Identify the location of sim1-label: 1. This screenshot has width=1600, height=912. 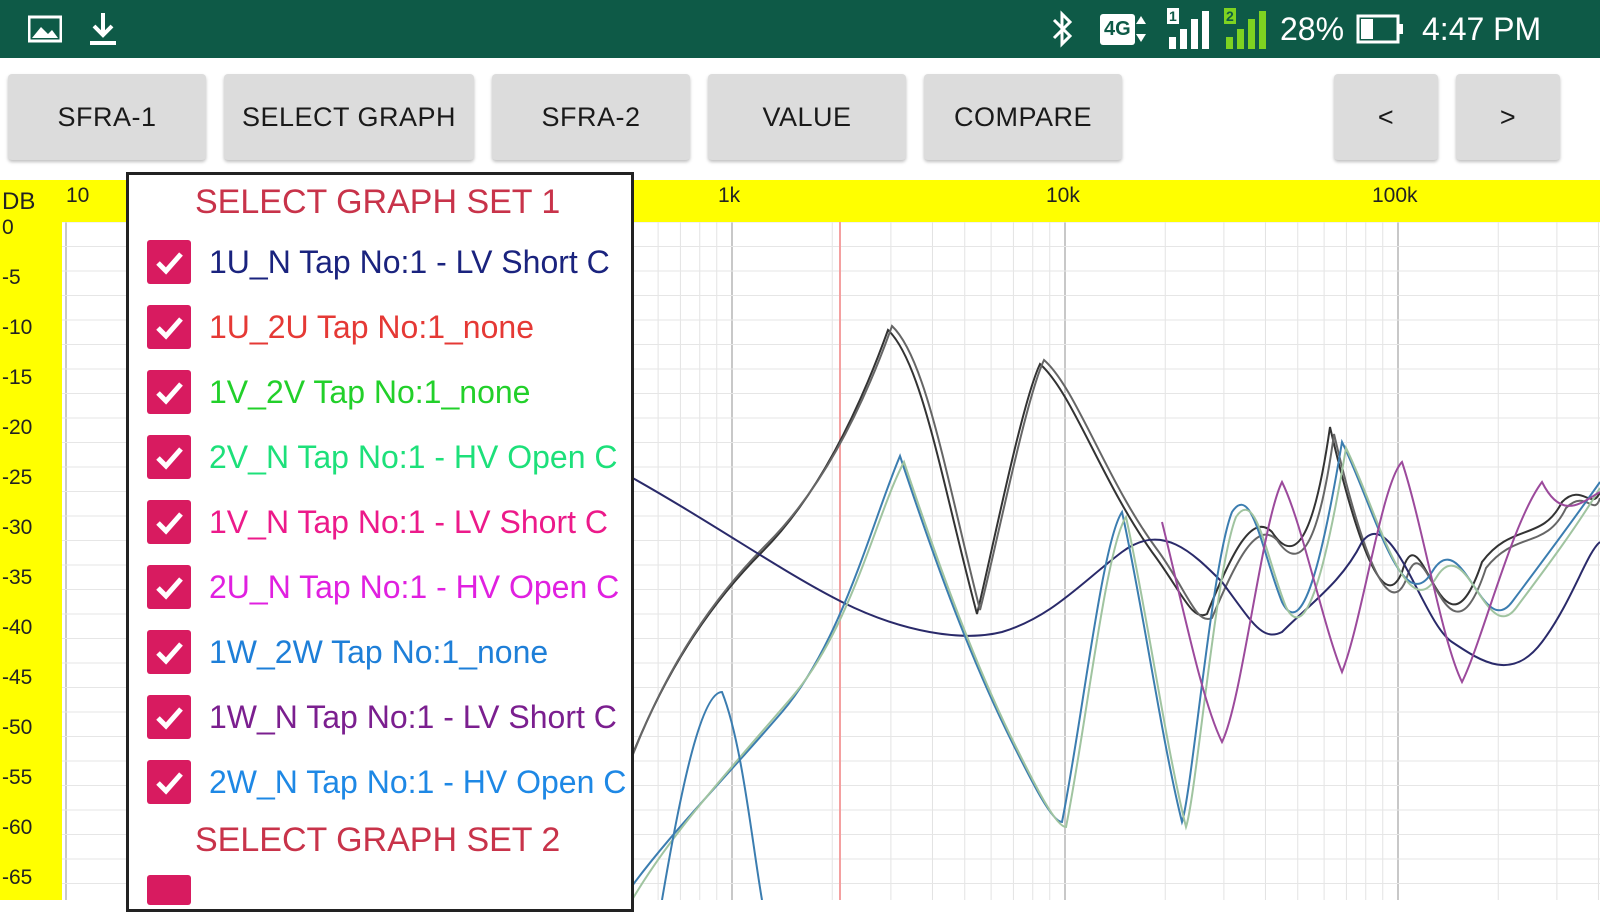
(1173, 16).